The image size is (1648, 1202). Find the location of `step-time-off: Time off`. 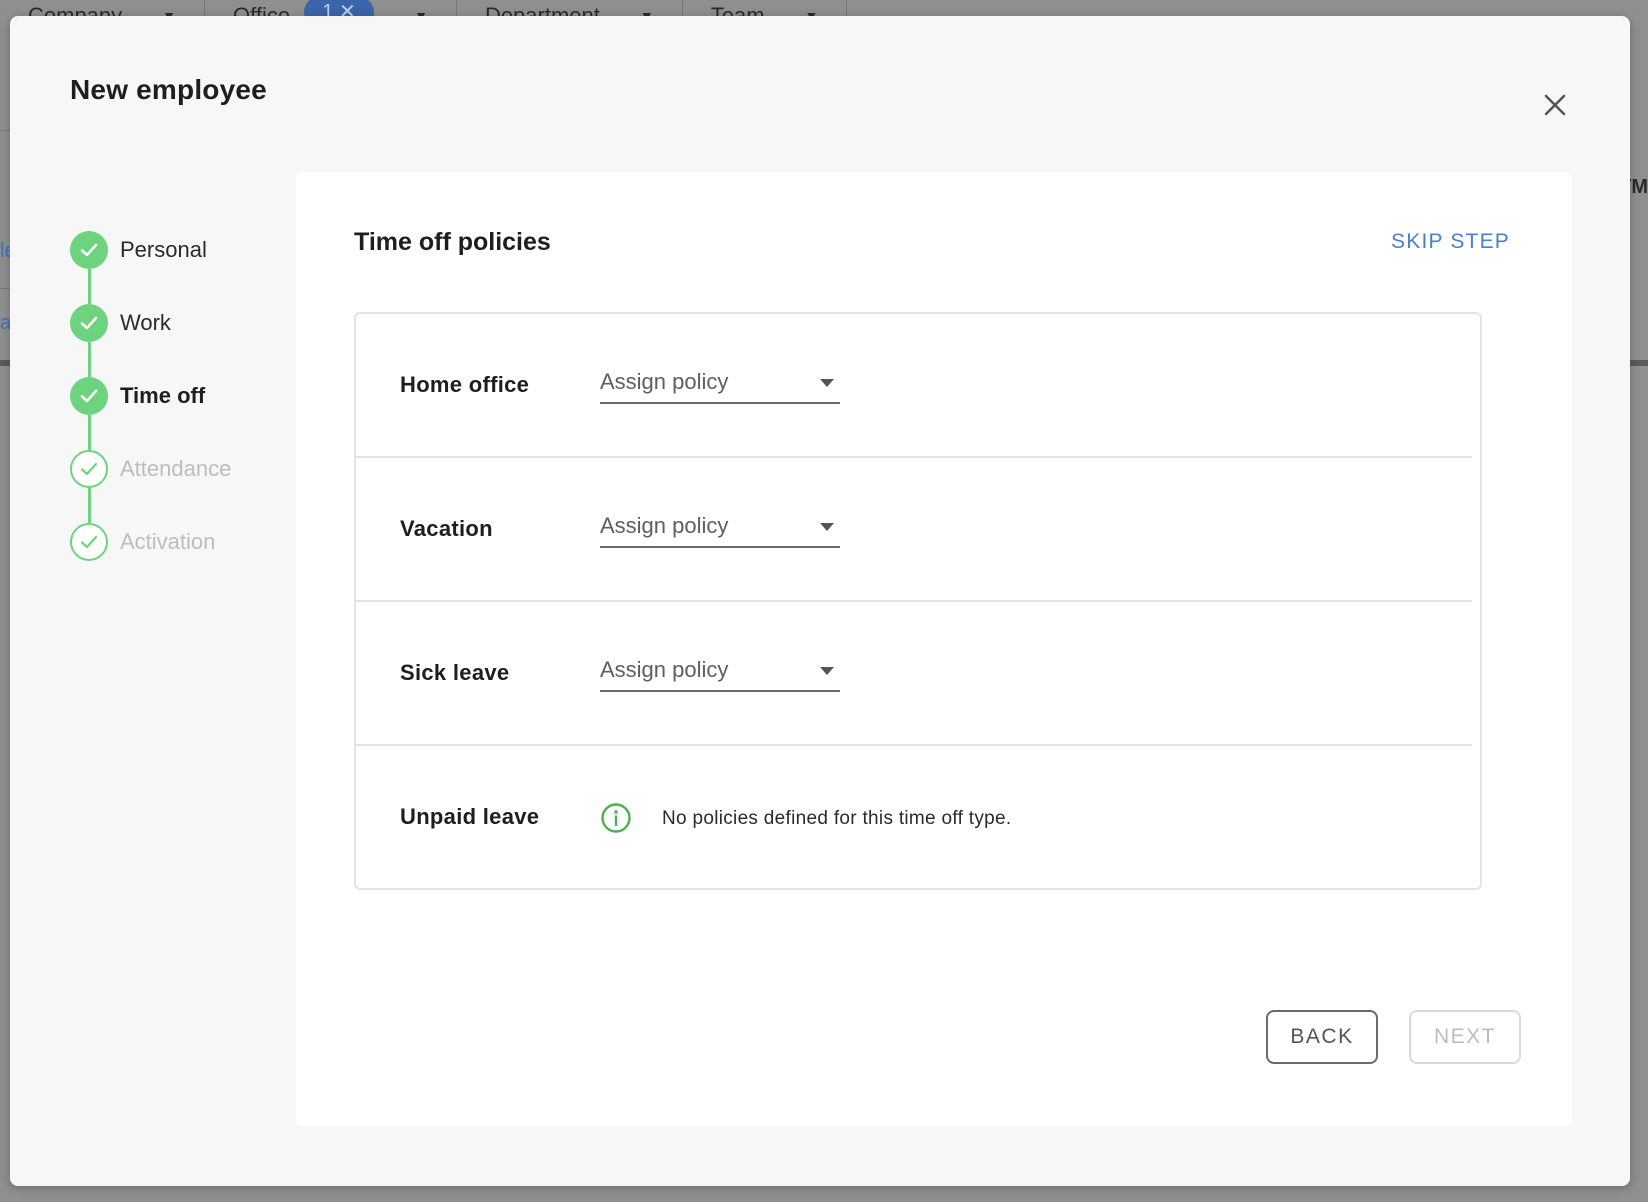

step-time-off: Time off is located at coordinates (190, 396).